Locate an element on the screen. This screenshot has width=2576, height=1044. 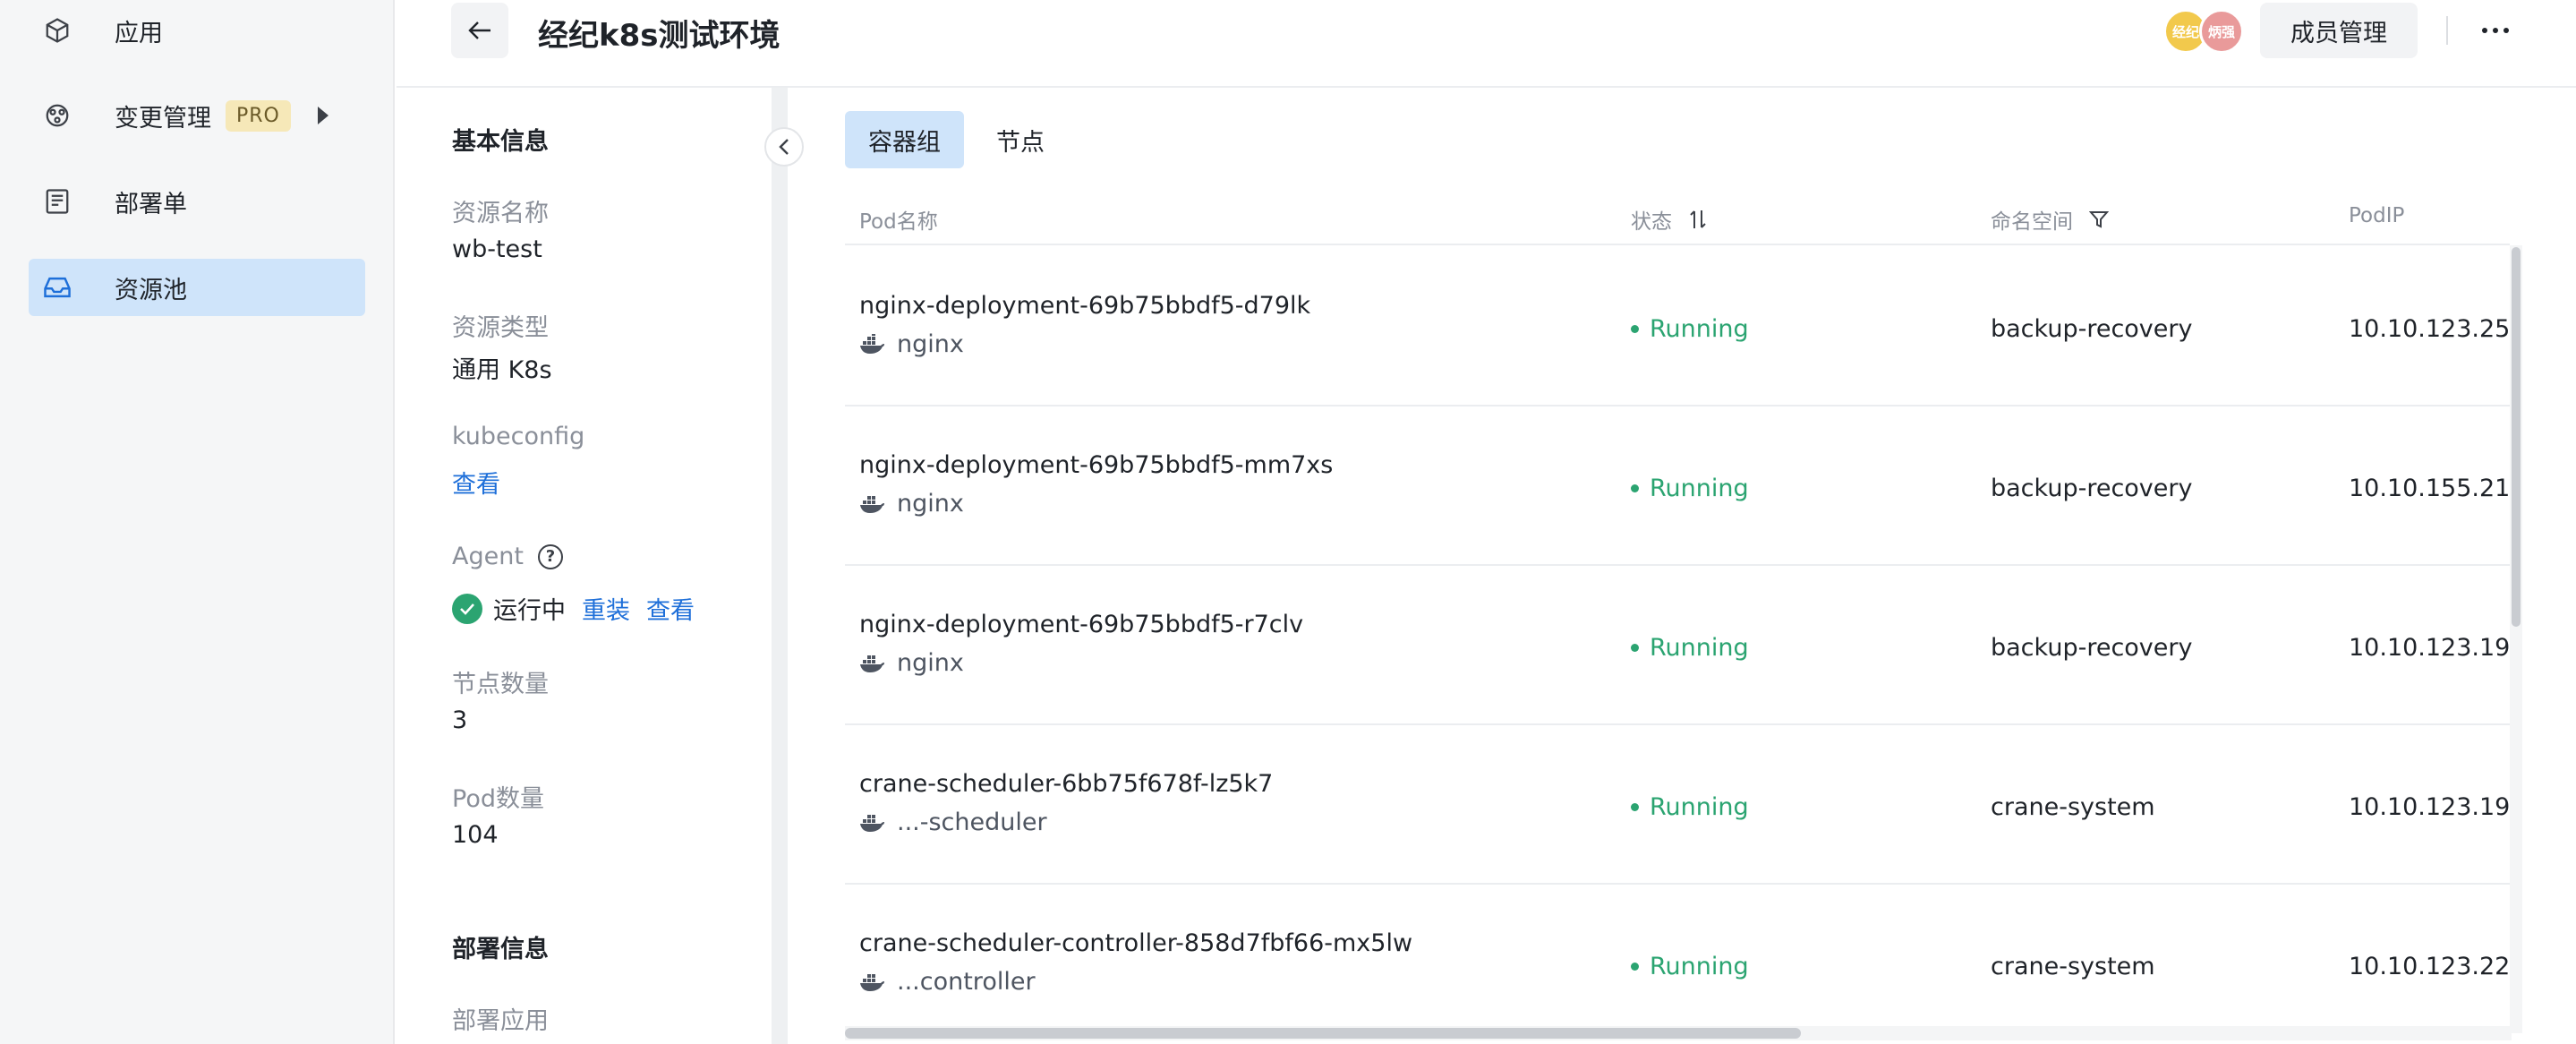
column-header-status: 状态 is located at coordinates (1669, 219).